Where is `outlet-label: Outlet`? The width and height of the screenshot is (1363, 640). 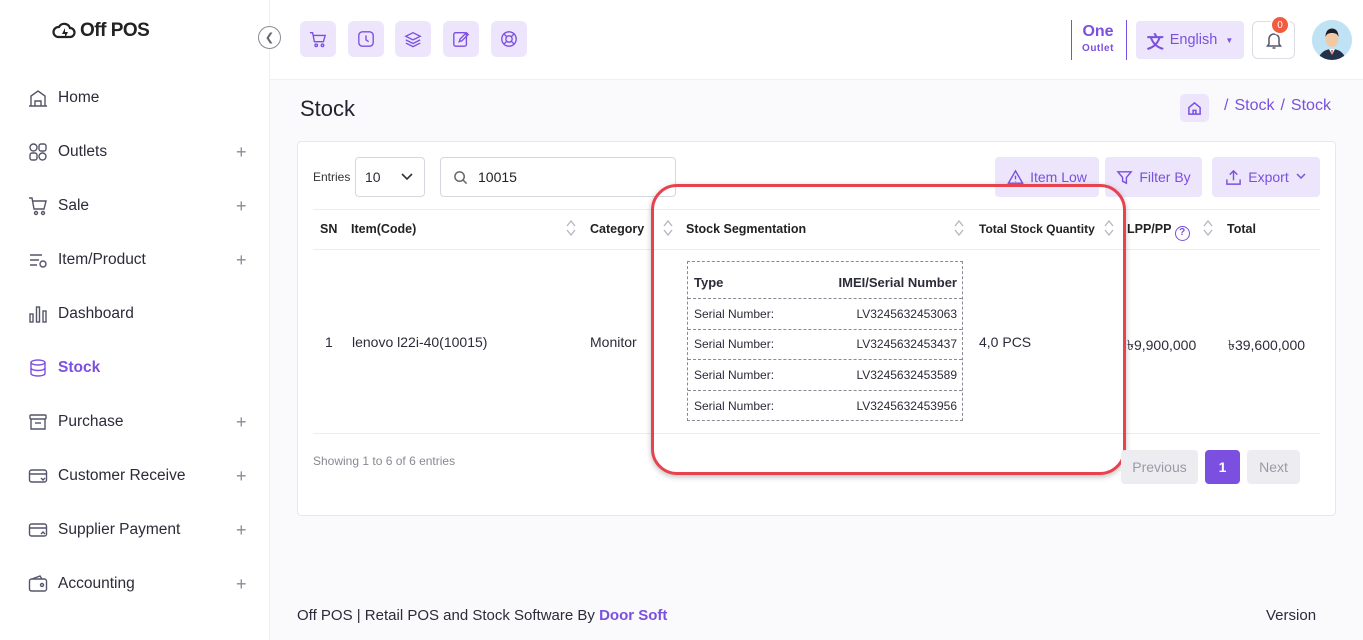
outlet-label: Outlet is located at coordinates (1098, 48).